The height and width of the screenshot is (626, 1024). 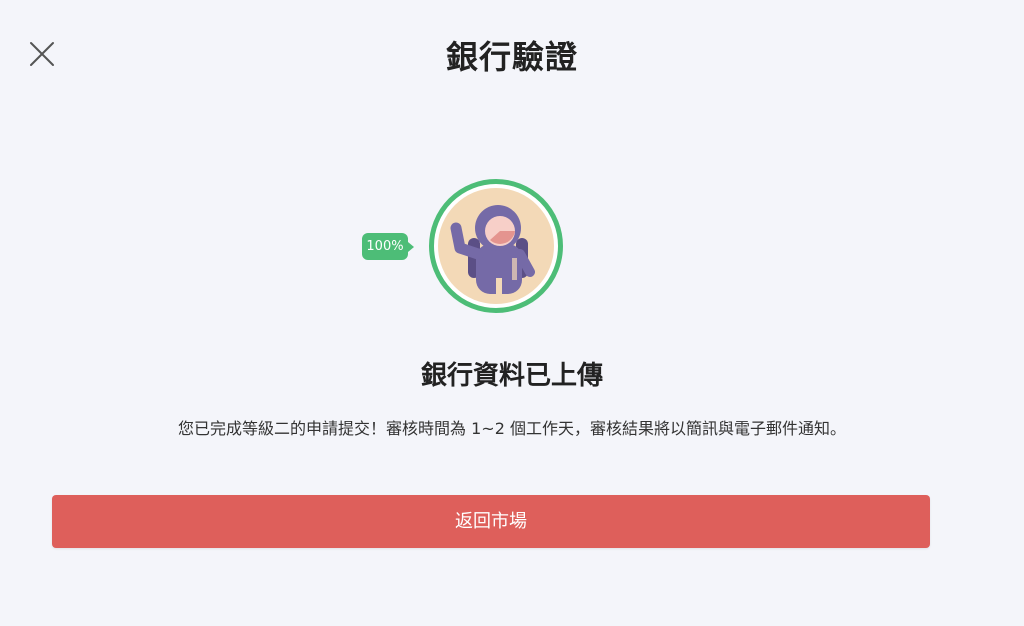 What do you see at coordinates (491, 521) in the screenshot?
I see `back-to-market-button: 返回市場` at bounding box center [491, 521].